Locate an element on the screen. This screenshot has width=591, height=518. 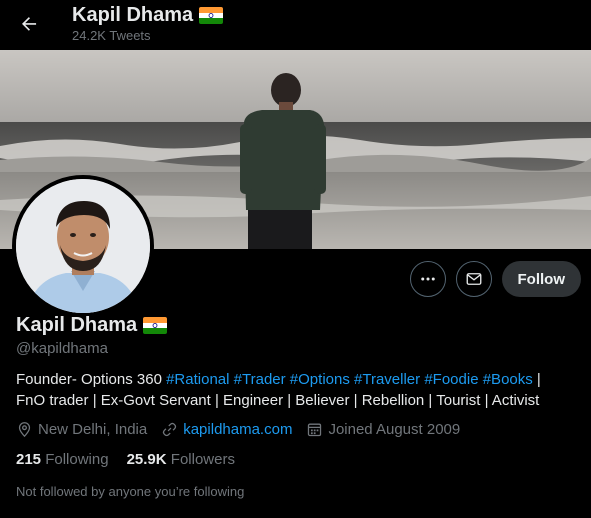
following-count: 215 is located at coordinates (29, 459).